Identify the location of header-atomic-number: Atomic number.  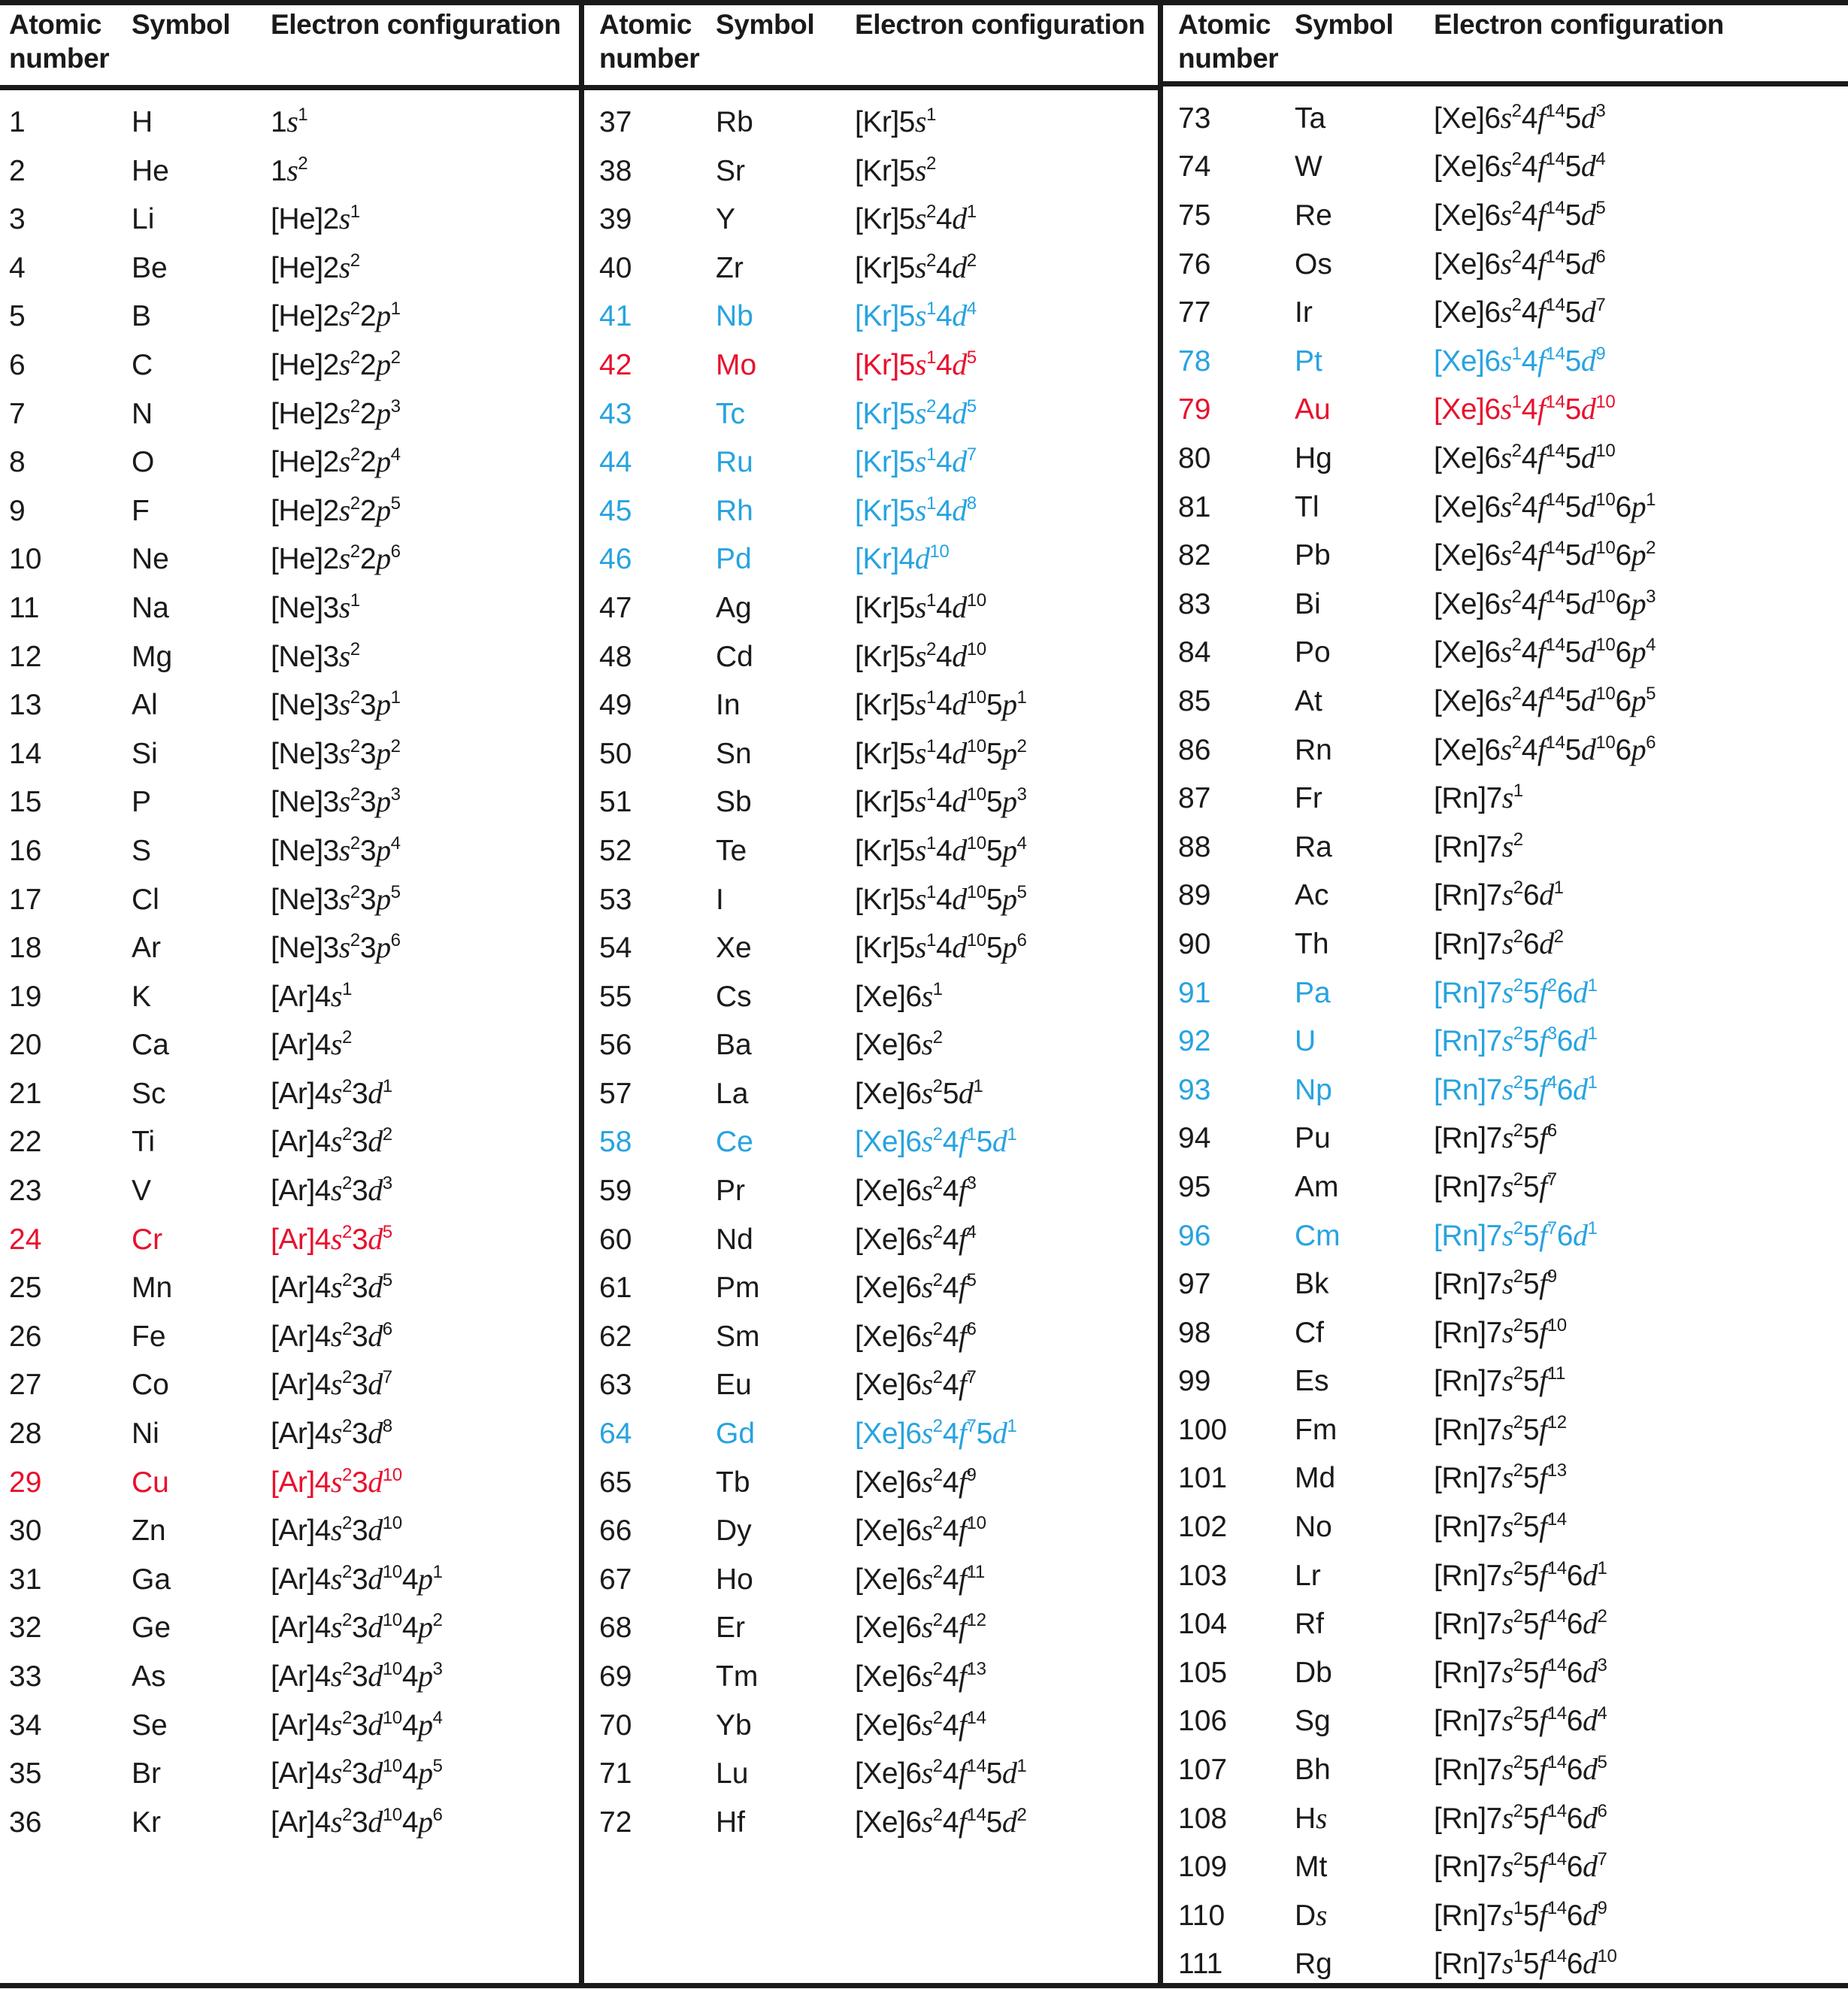
(66, 40).